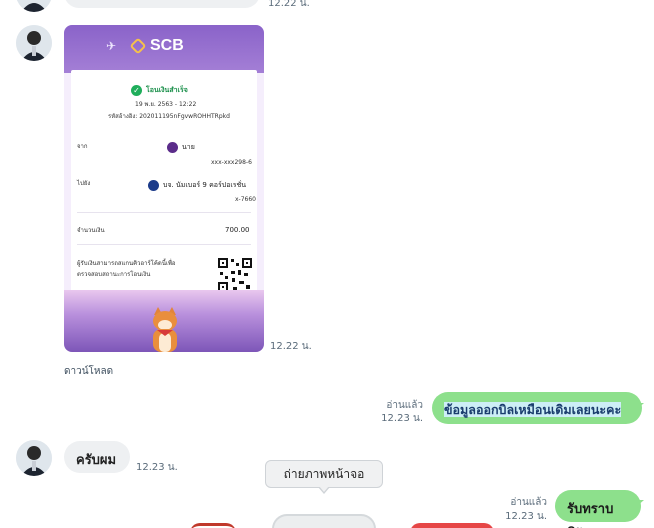  Describe the element at coordinates (590, 515) in the screenshot. I see `message-text: รับทราบคะ` at that location.